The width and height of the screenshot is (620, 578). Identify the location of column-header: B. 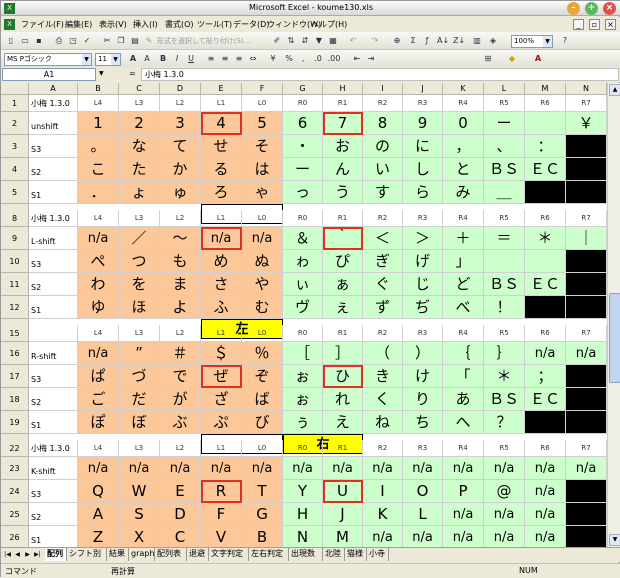
(98, 89).